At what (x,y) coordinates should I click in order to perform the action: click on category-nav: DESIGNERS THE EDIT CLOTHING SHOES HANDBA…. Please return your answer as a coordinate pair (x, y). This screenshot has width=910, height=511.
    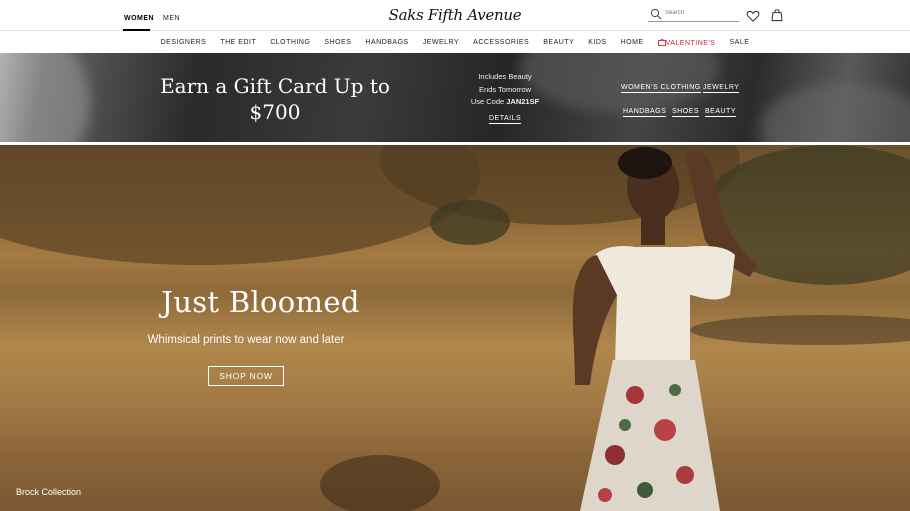
    Looking at the image, I should click on (455, 42).